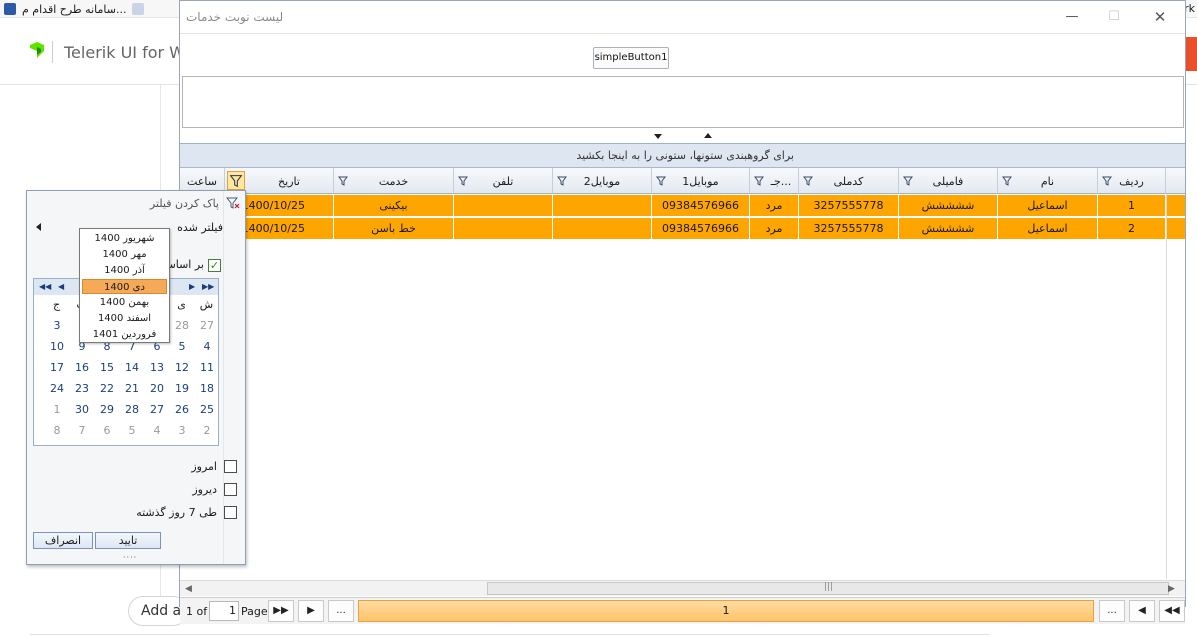 Image resolution: width=1197 pixels, height=637 pixels. Describe the element at coordinates (1191, 54) in the screenshot. I see `side-tab` at that location.